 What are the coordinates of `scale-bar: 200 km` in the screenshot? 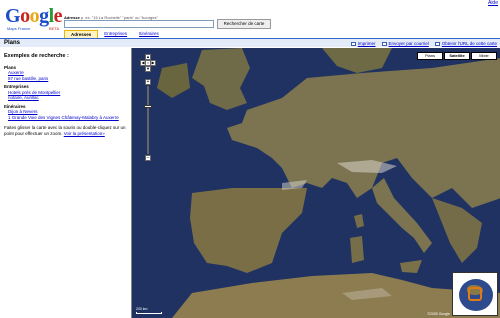 It's located at (149, 310).